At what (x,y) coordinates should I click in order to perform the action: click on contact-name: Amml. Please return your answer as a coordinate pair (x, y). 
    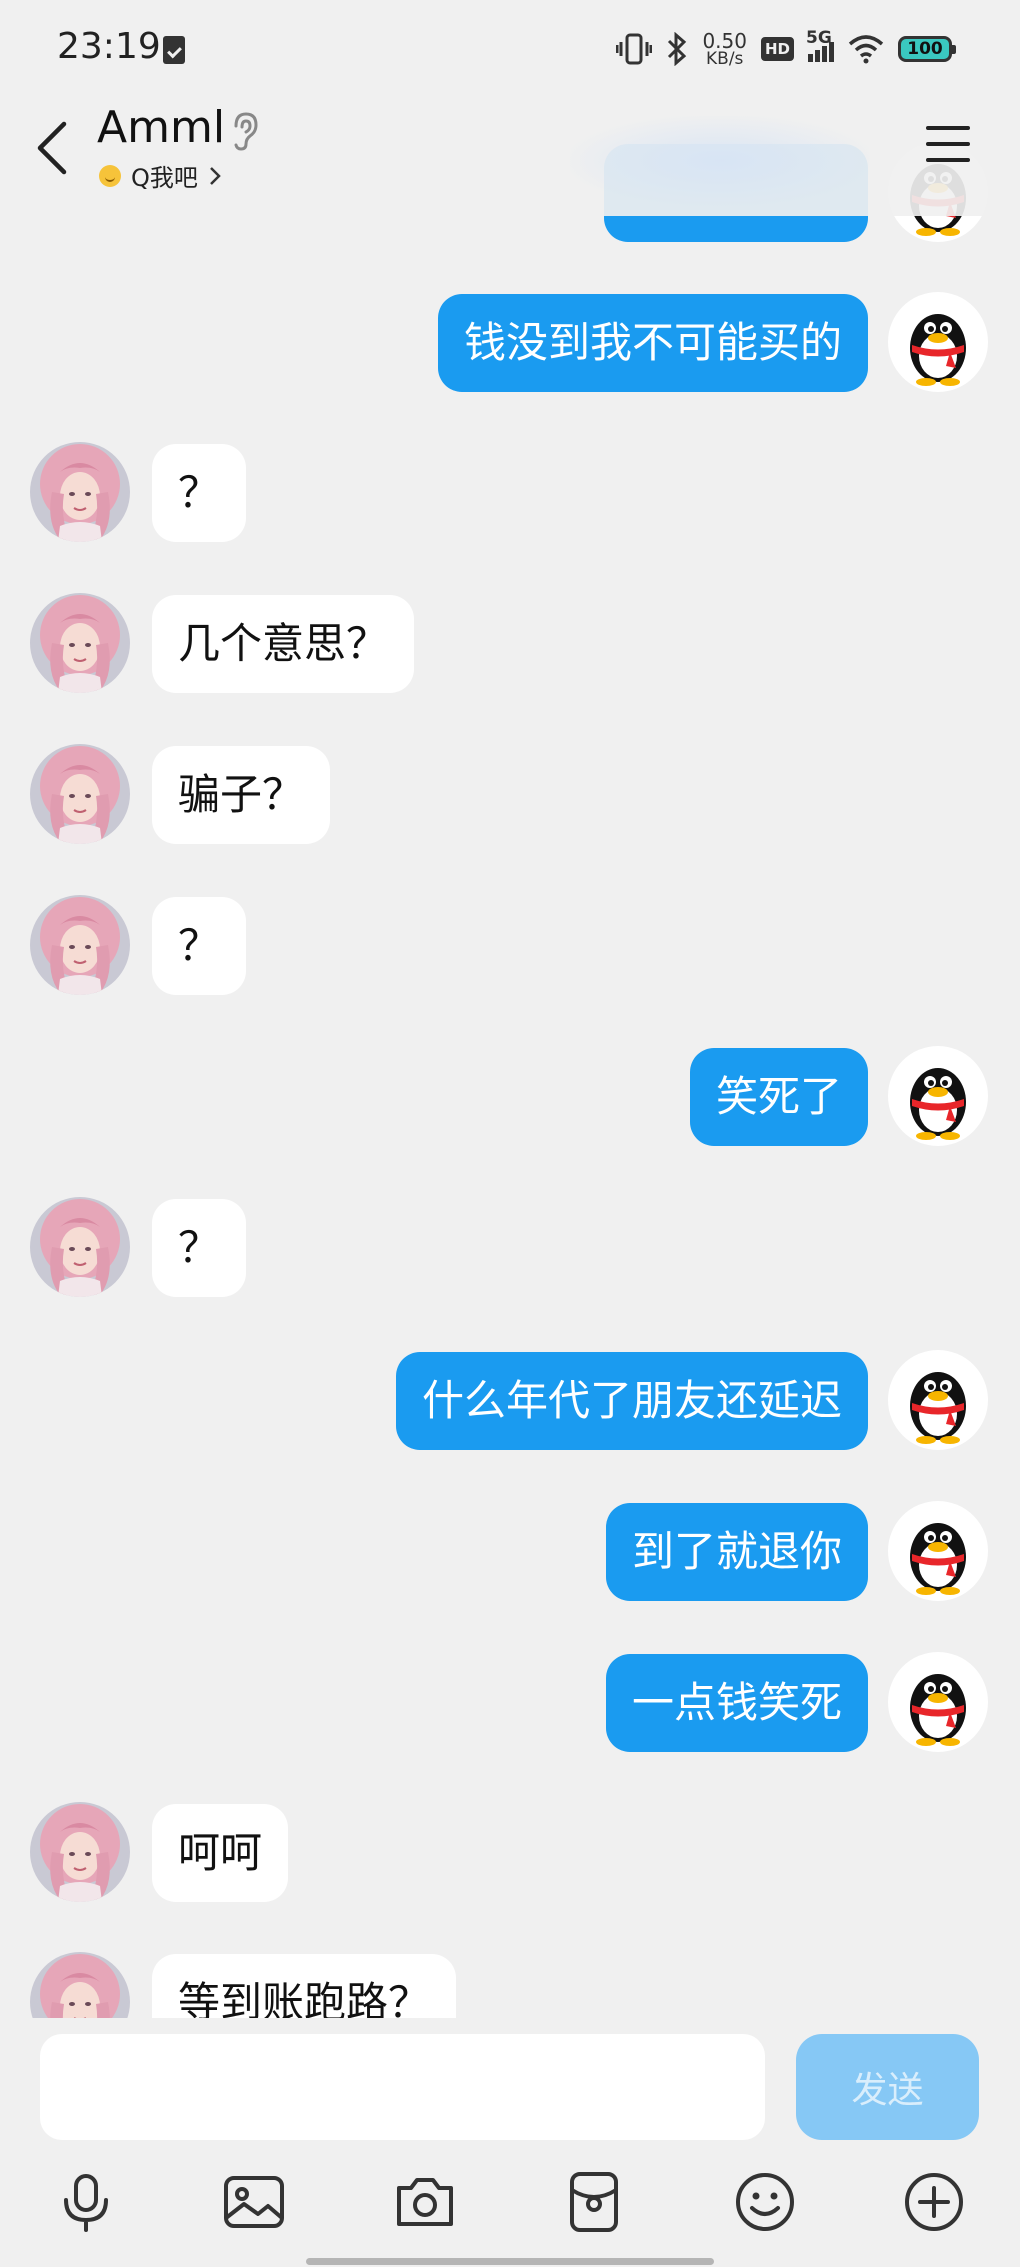
    Looking at the image, I should click on (161, 127).